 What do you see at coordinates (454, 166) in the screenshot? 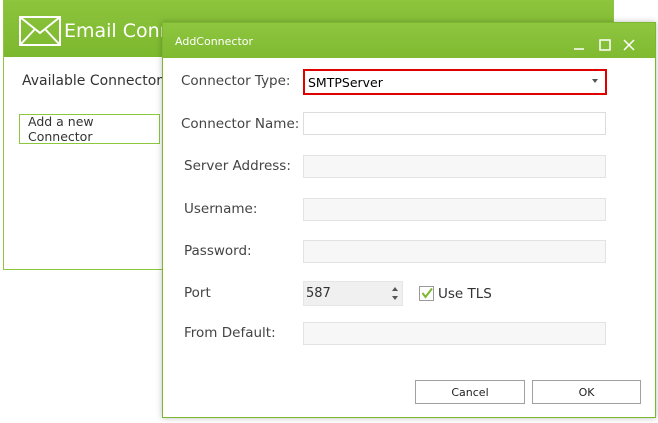
I see `server-address-input` at bounding box center [454, 166].